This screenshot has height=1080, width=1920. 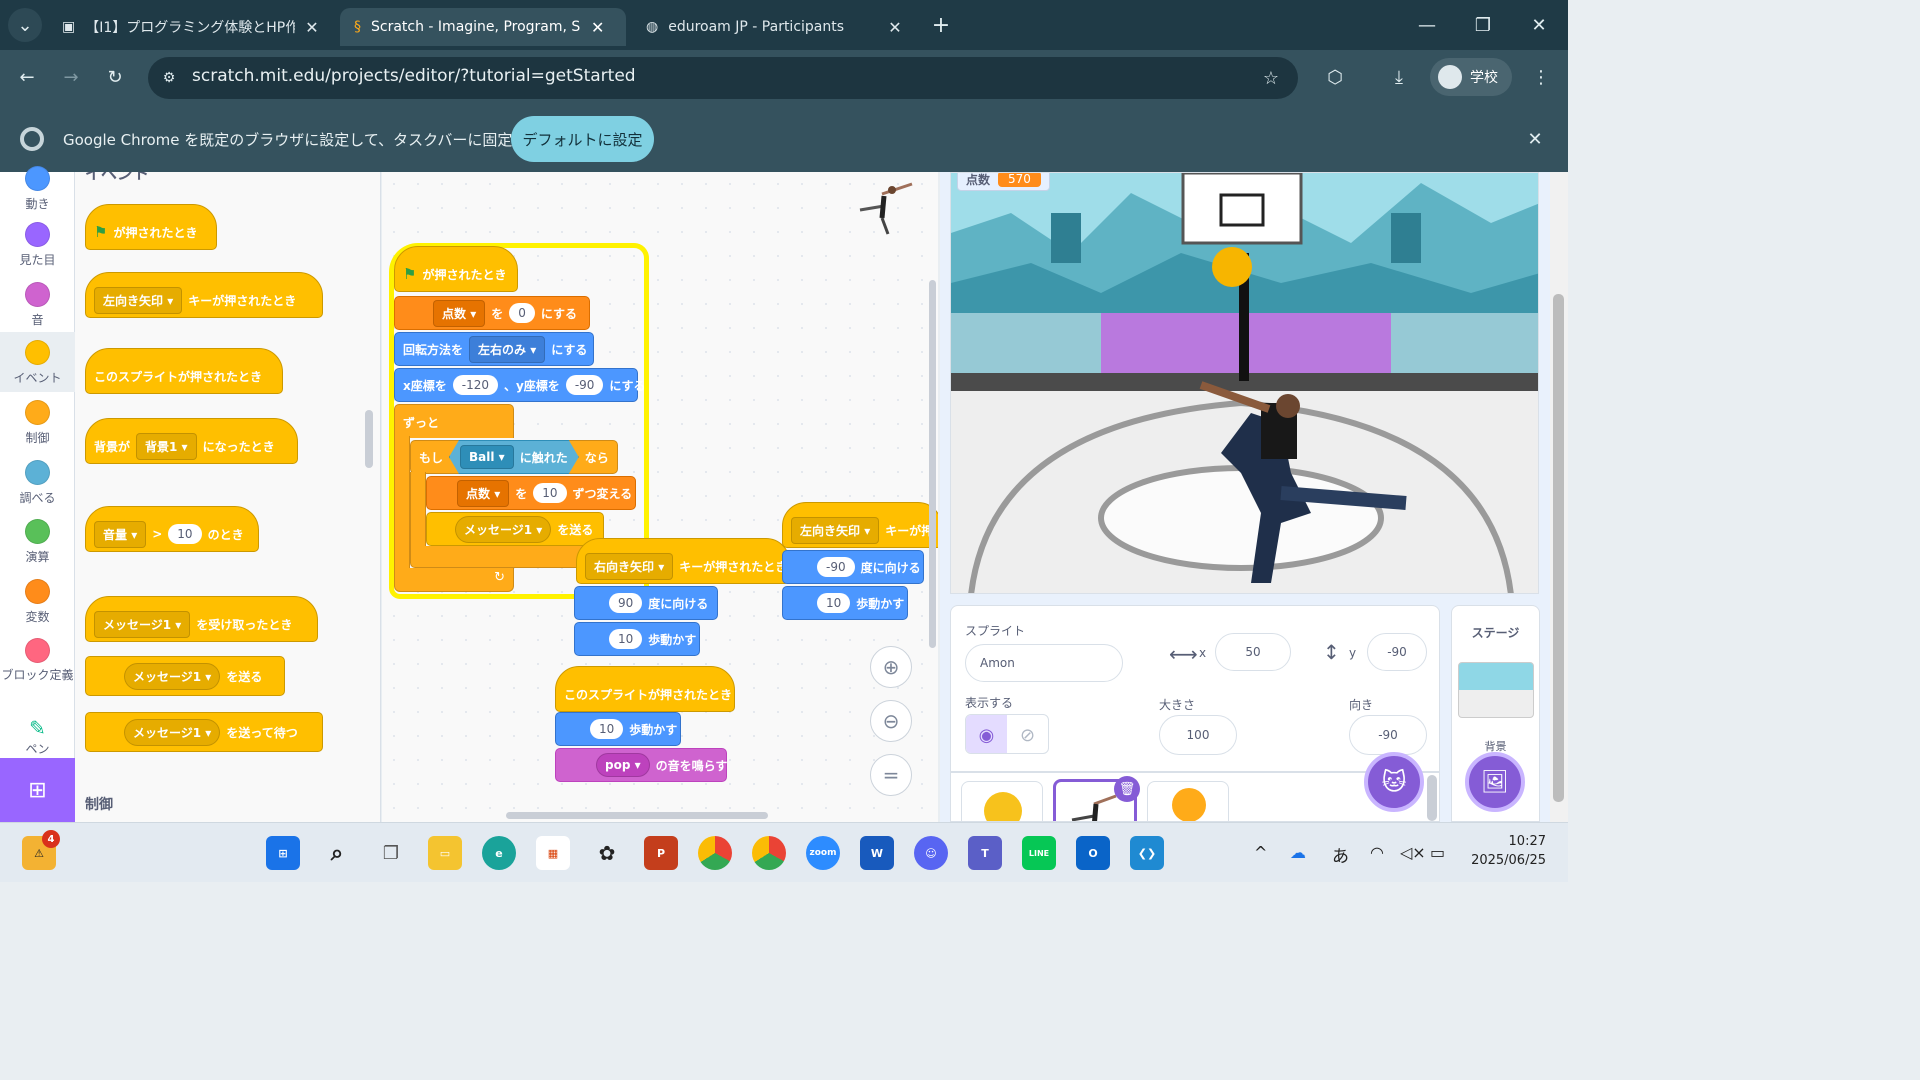 I want to click on minimize-icon: —, so click(x=1427, y=25).